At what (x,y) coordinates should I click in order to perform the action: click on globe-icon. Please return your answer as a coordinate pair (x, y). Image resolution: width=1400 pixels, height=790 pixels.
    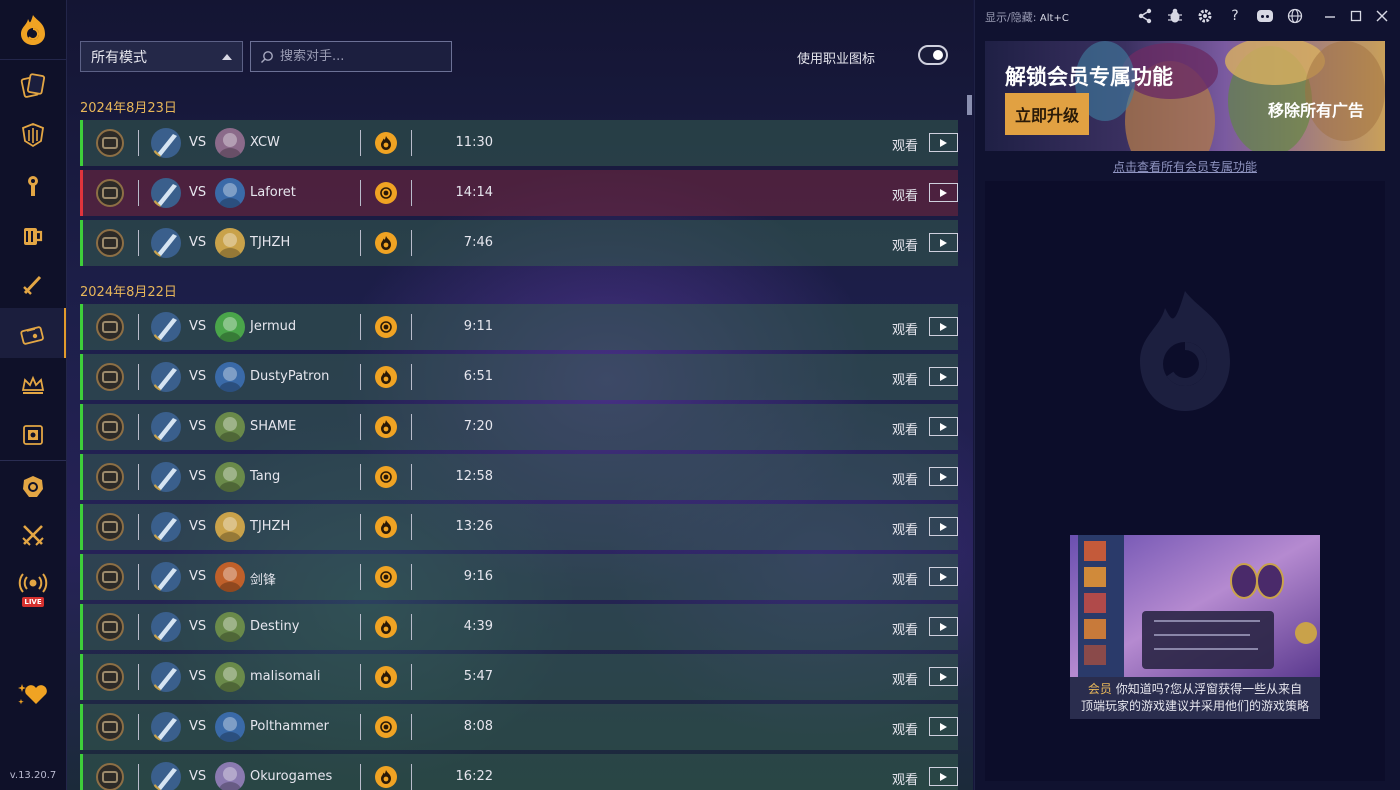
    Looking at the image, I should click on (1295, 16).